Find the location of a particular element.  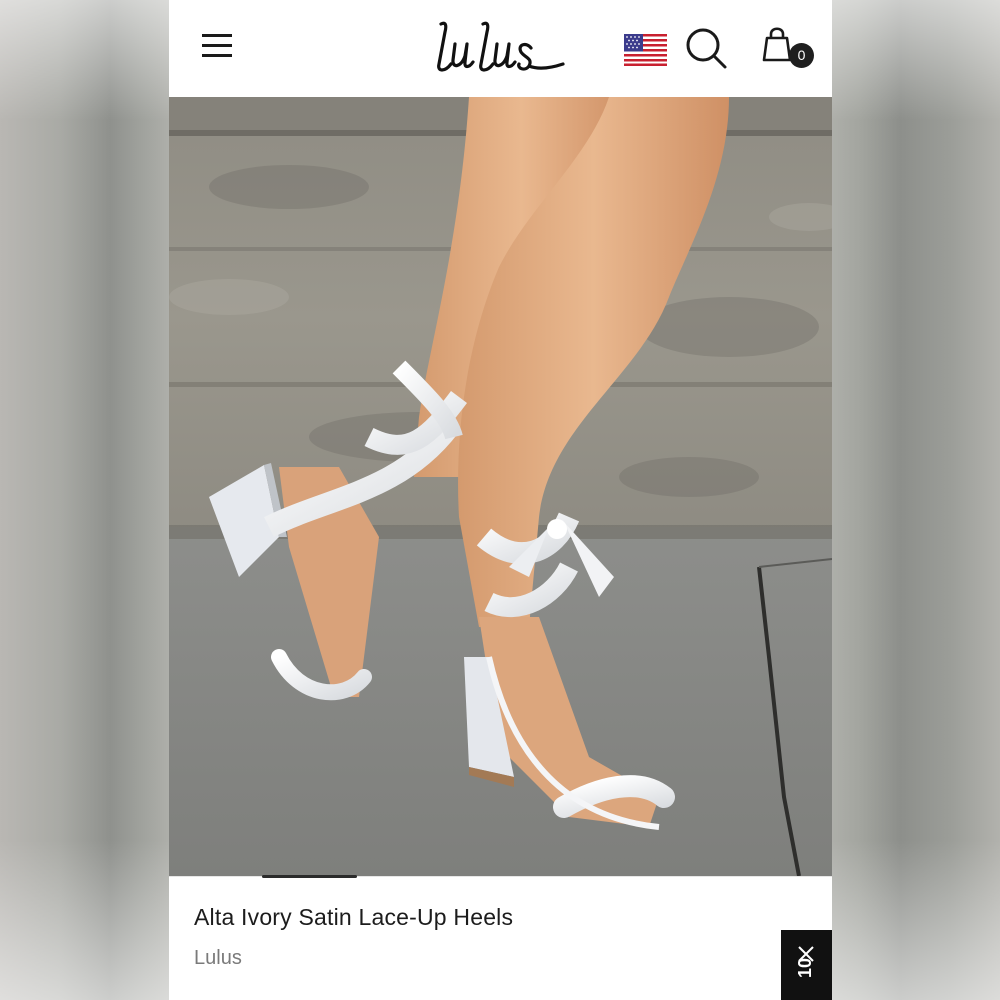

carousel-indicator-active is located at coordinates (309, 876).